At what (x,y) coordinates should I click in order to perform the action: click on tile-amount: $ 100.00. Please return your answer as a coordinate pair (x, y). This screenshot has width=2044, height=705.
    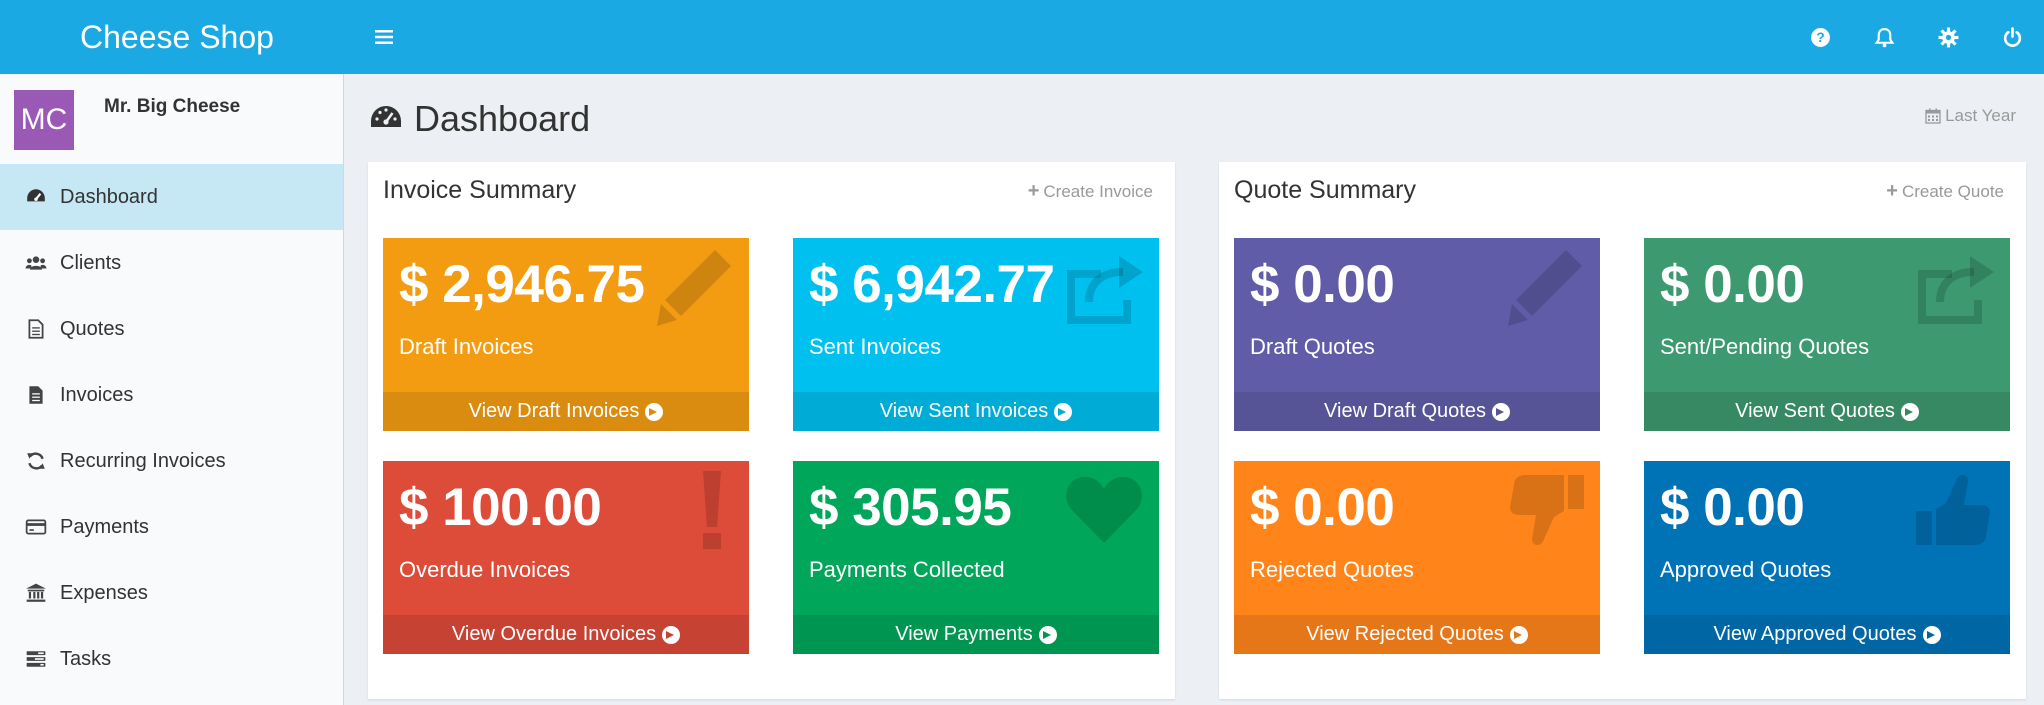
    Looking at the image, I should click on (500, 507).